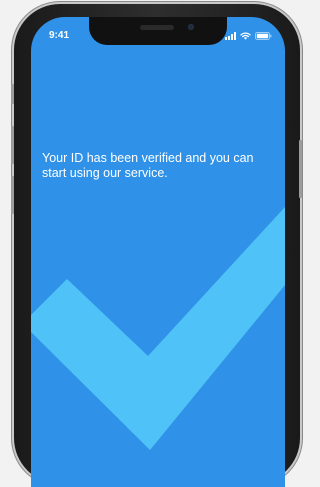 This screenshot has height=487, width=320. I want to click on notch, so click(158, 31).